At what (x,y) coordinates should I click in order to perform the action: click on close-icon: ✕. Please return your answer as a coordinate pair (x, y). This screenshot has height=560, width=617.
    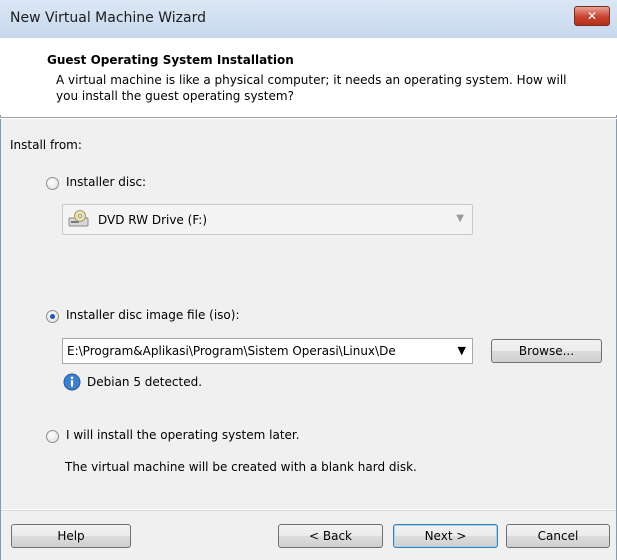
    Looking at the image, I should click on (592, 16).